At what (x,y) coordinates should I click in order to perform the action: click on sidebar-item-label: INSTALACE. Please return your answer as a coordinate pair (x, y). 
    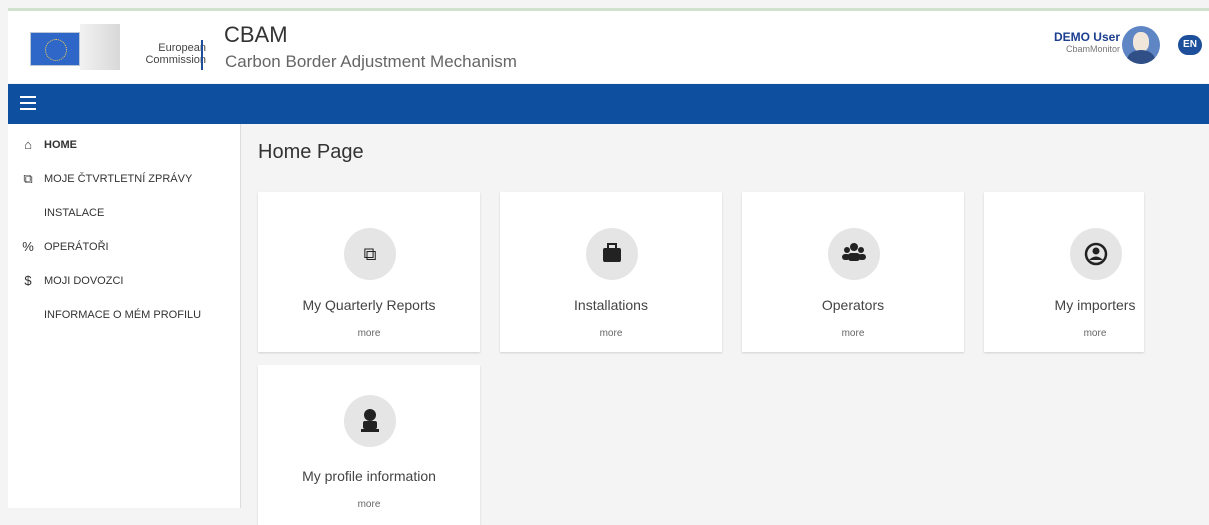
    Looking at the image, I should click on (74, 213).